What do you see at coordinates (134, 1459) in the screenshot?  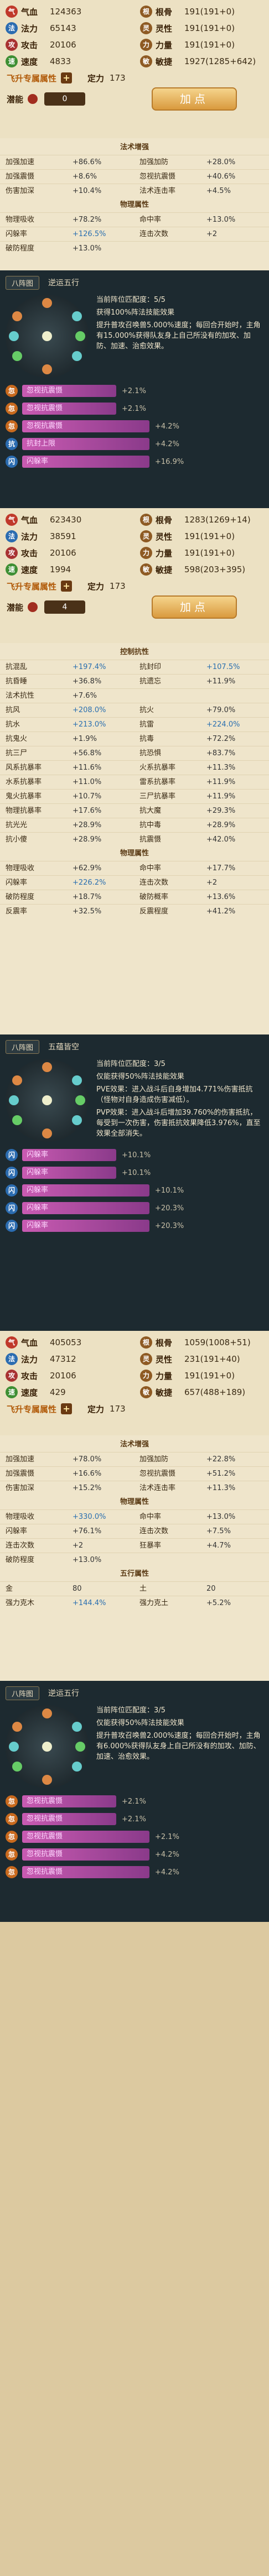 I see `table-row: 加强加速 +78.0% 加强加防 +22.8%` at bounding box center [134, 1459].